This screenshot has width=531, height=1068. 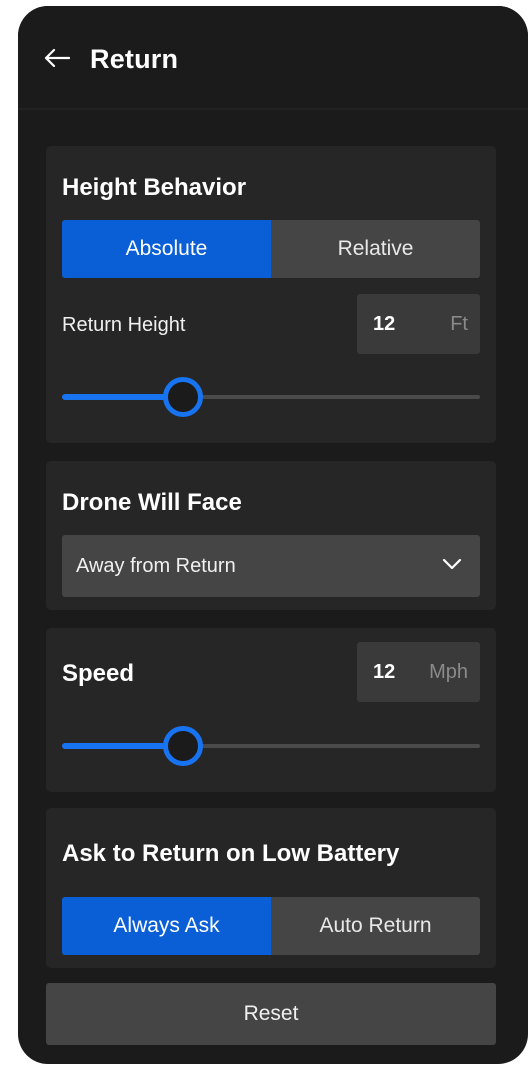 What do you see at coordinates (271, 397) in the screenshot?
I see `return-height-slider` at bounding box center [271, 397].